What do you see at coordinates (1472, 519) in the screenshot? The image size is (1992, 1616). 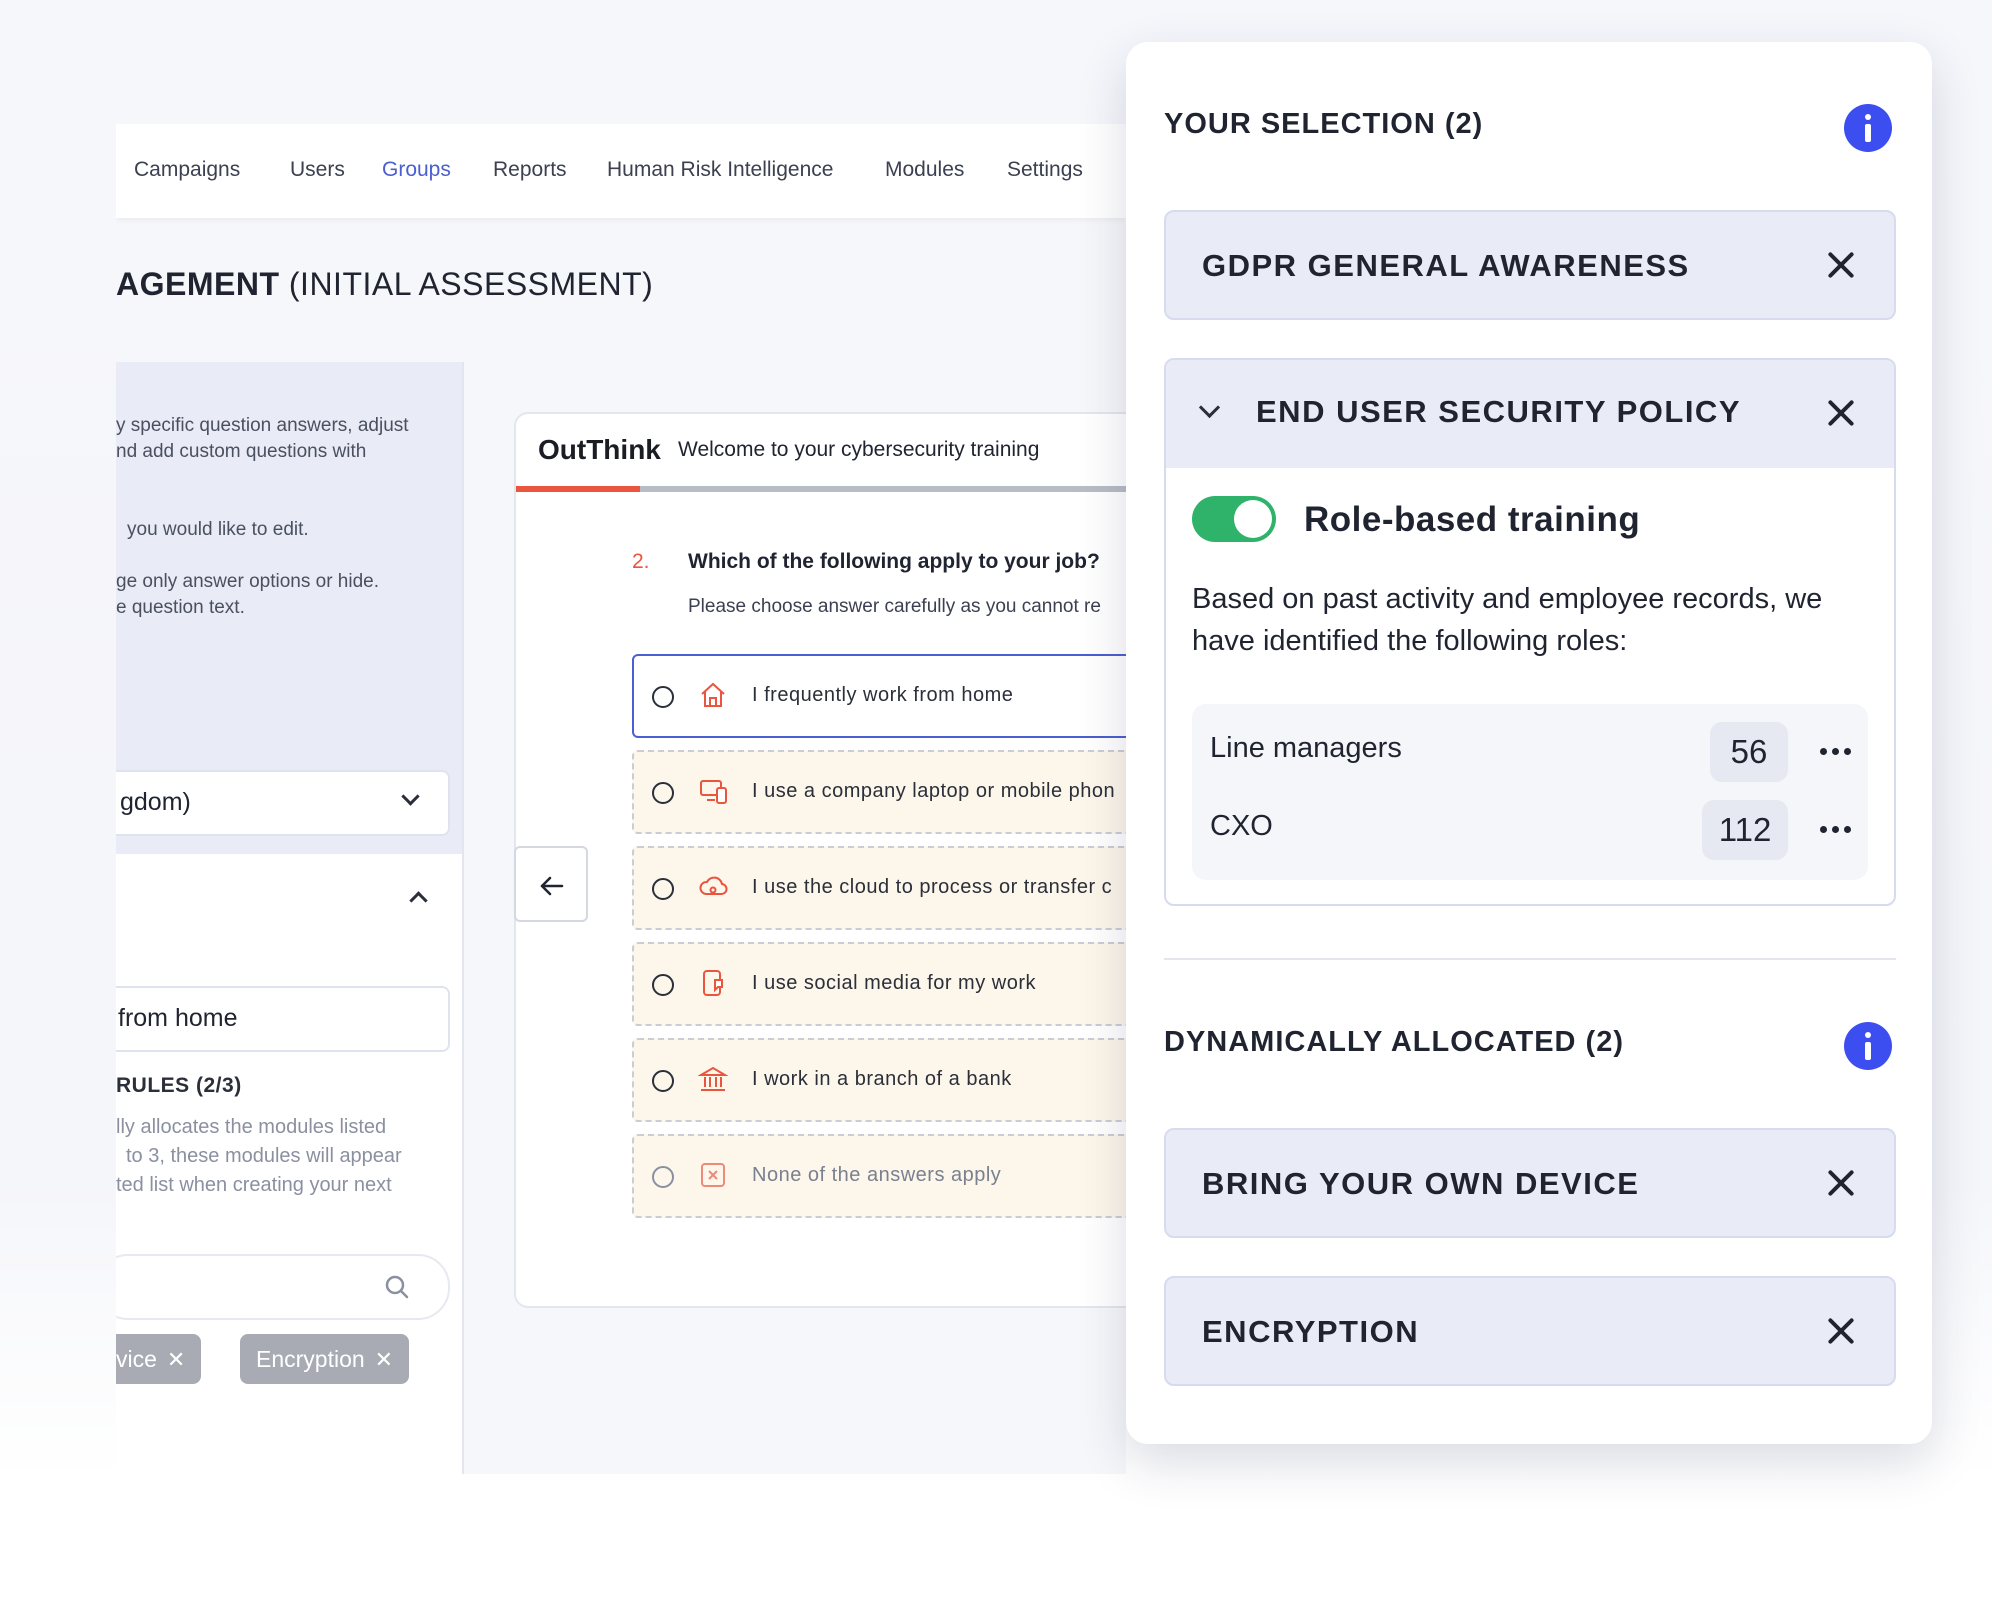 I see `role-based-training-label: Role-based training` at bounding box center [1472, 519].